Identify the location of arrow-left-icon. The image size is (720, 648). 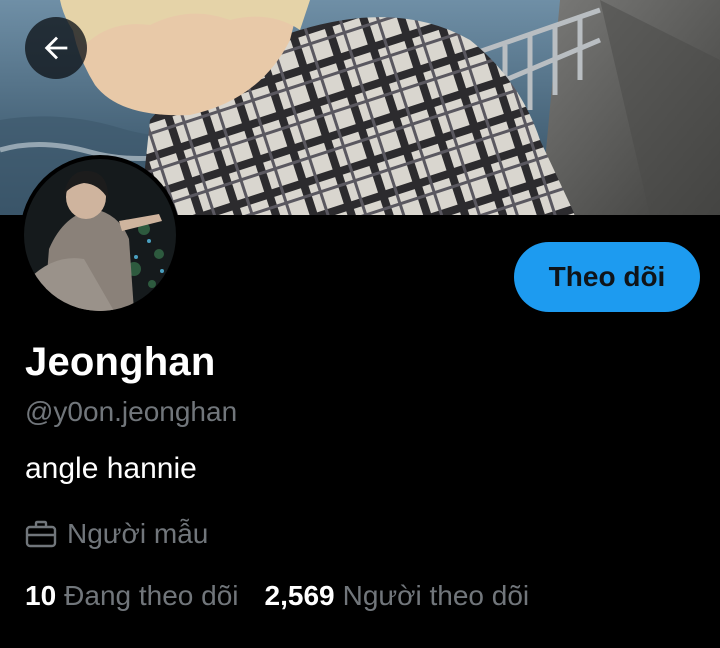
(56, 48).